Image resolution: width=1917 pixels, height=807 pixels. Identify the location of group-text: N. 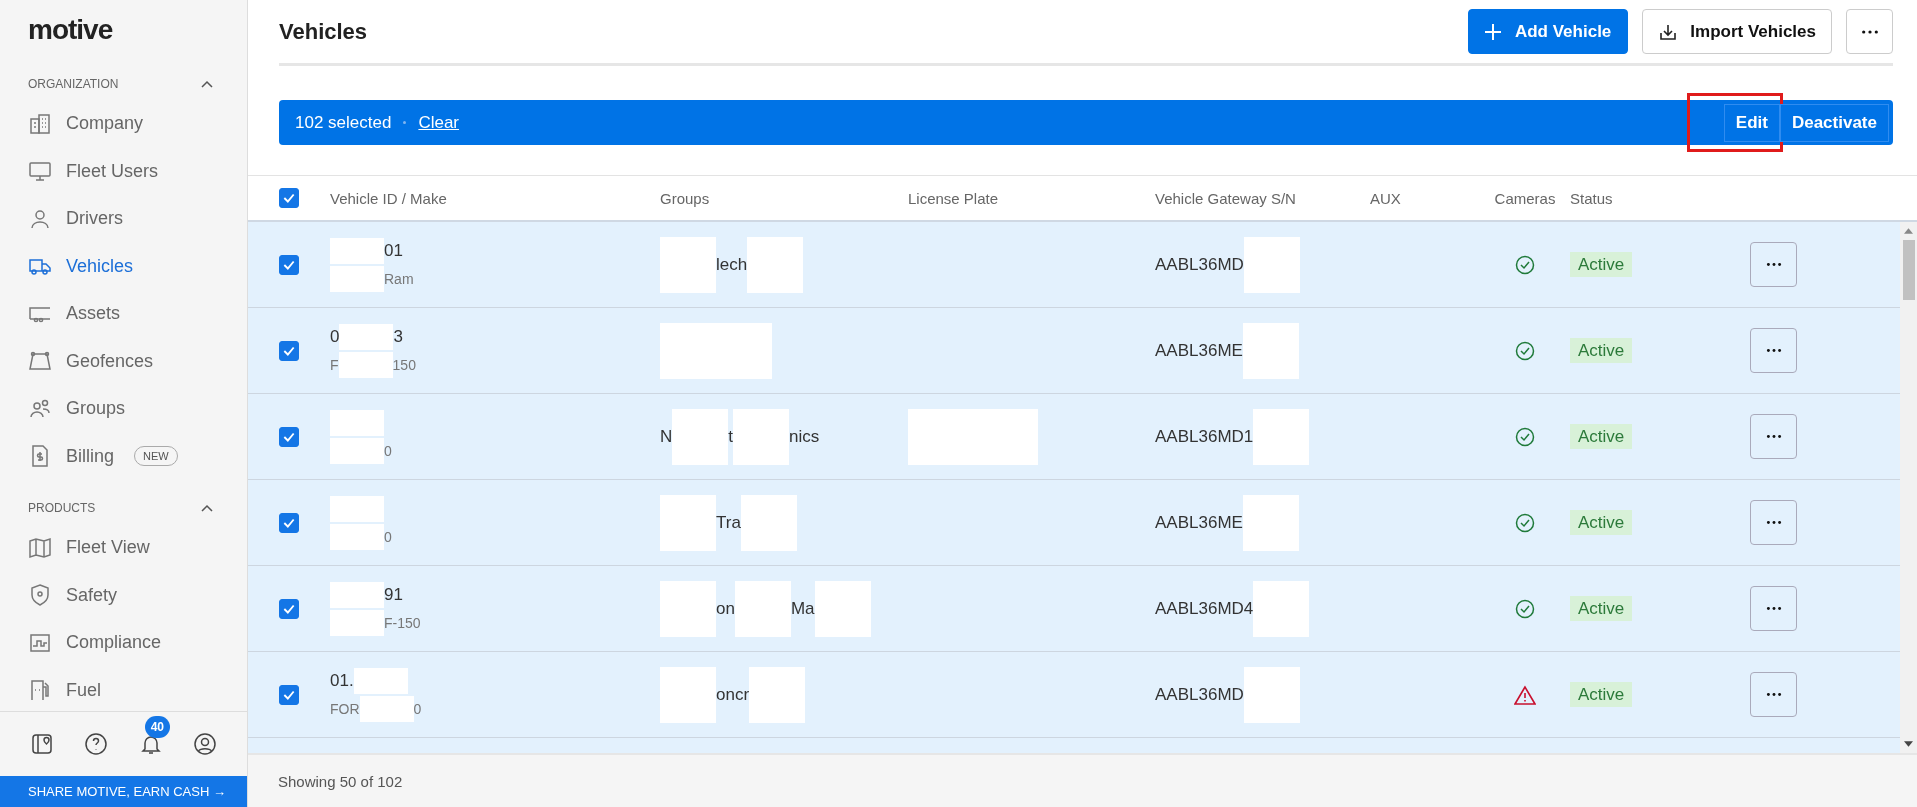
(666, 436).